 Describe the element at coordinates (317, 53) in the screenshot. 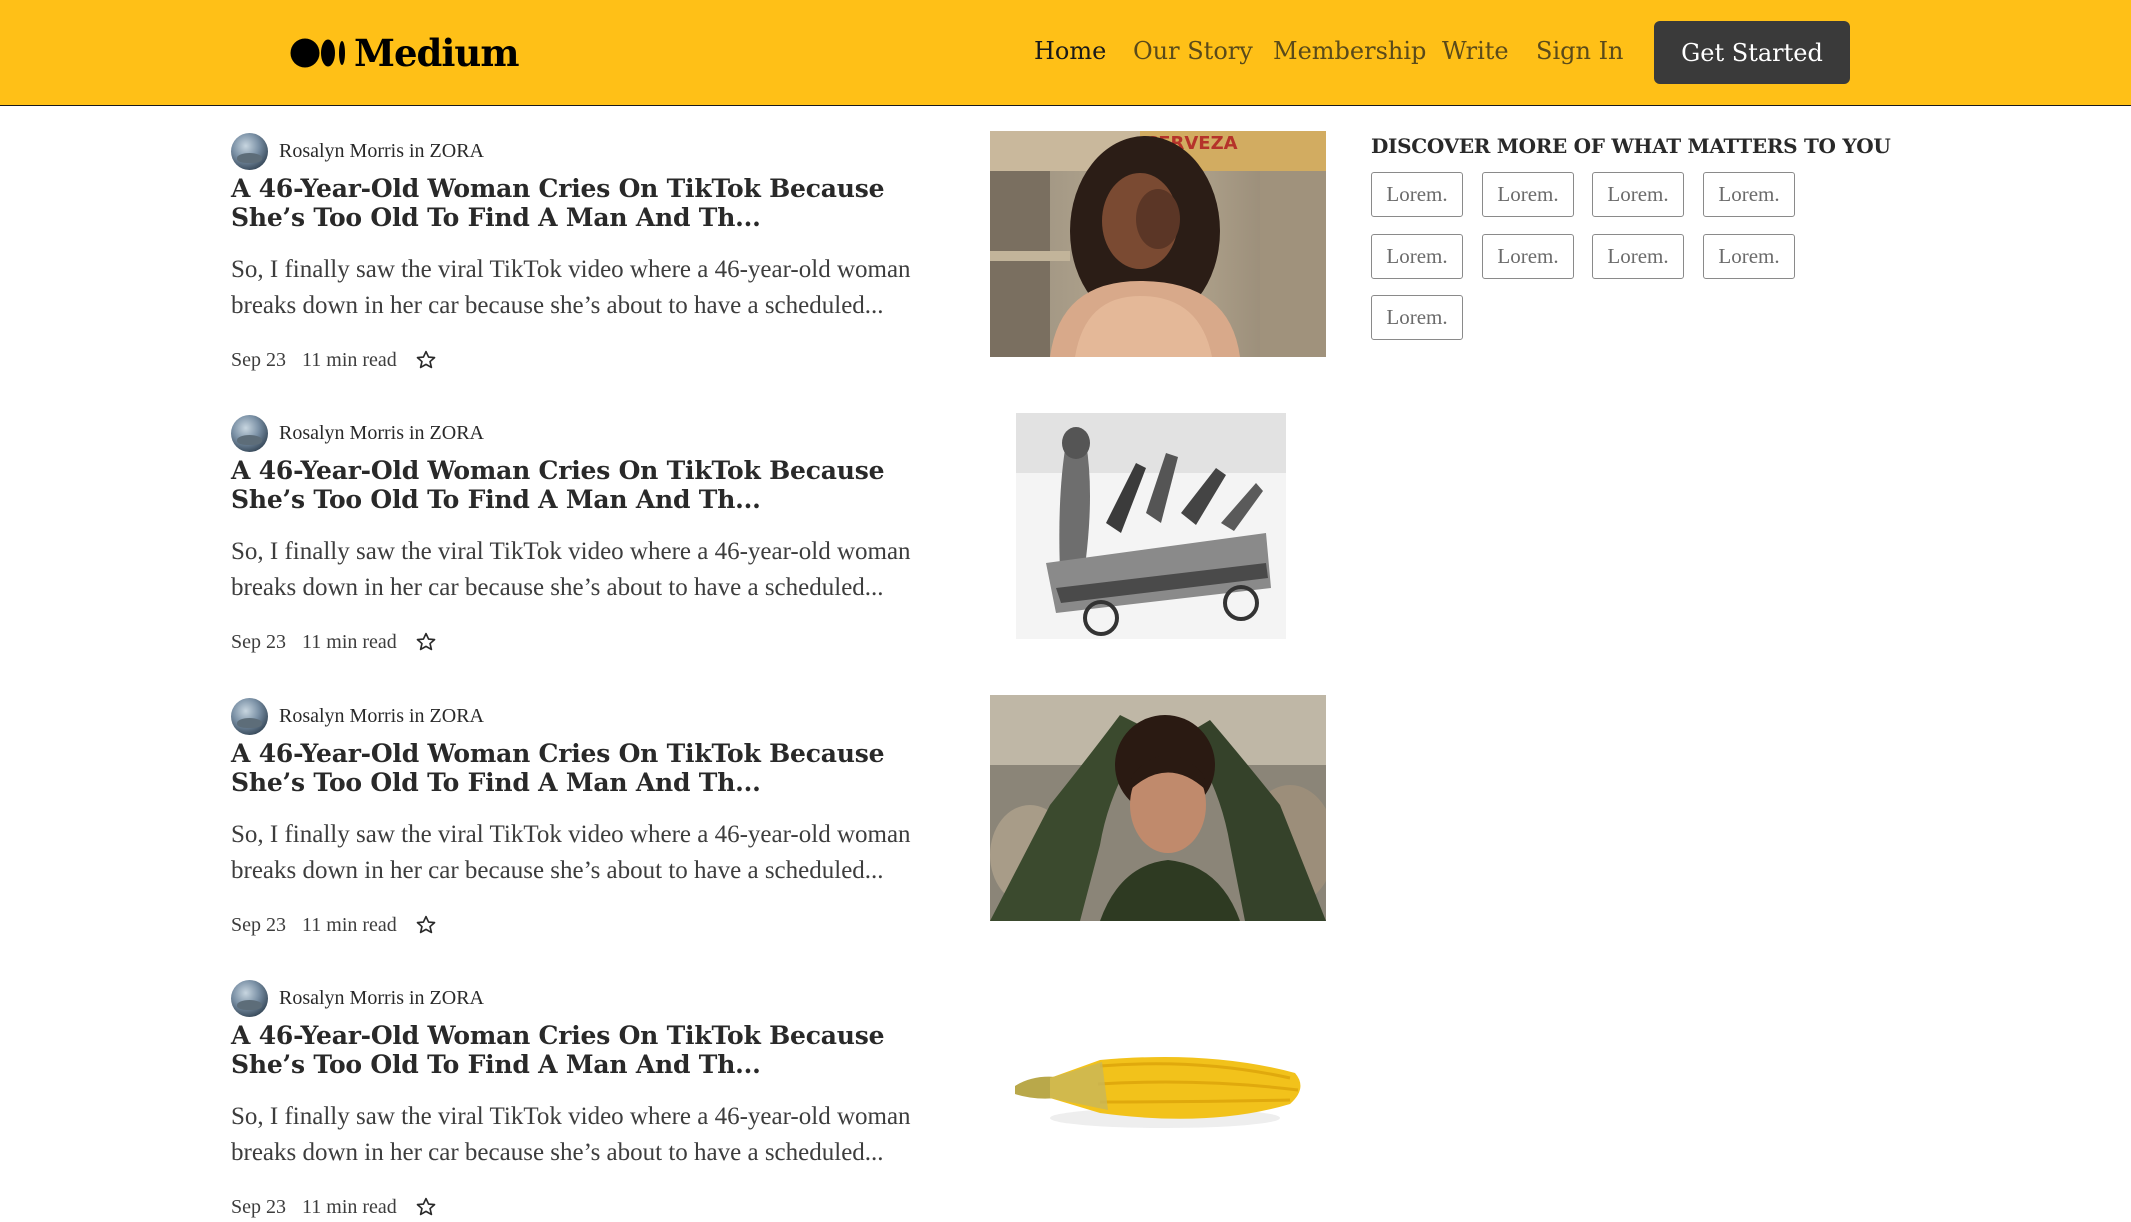

I see `medium-logo-icon` at that location.